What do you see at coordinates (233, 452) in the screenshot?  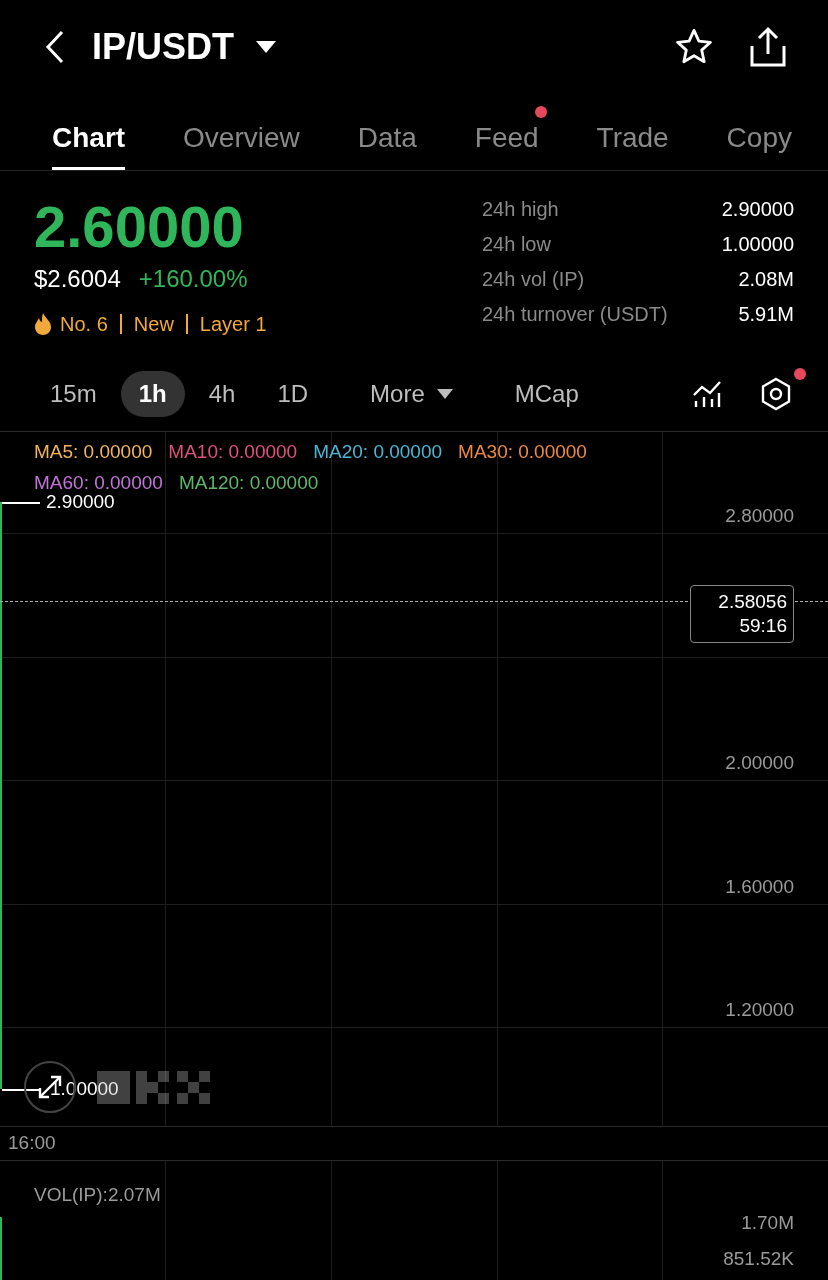 I see `indicator-label: MA10: 0.00000` at bounding box center [233, 452].